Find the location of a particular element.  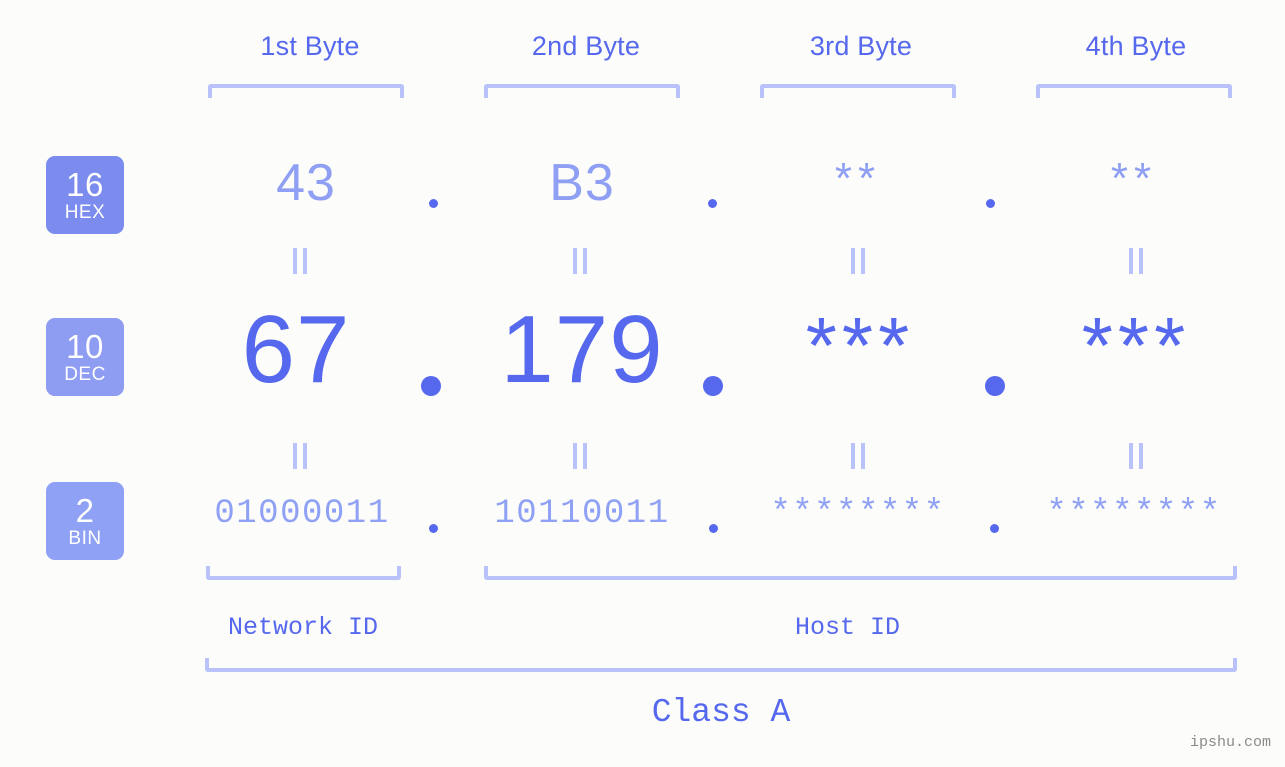

host-id-bracket is located at coordinates (860, 573).